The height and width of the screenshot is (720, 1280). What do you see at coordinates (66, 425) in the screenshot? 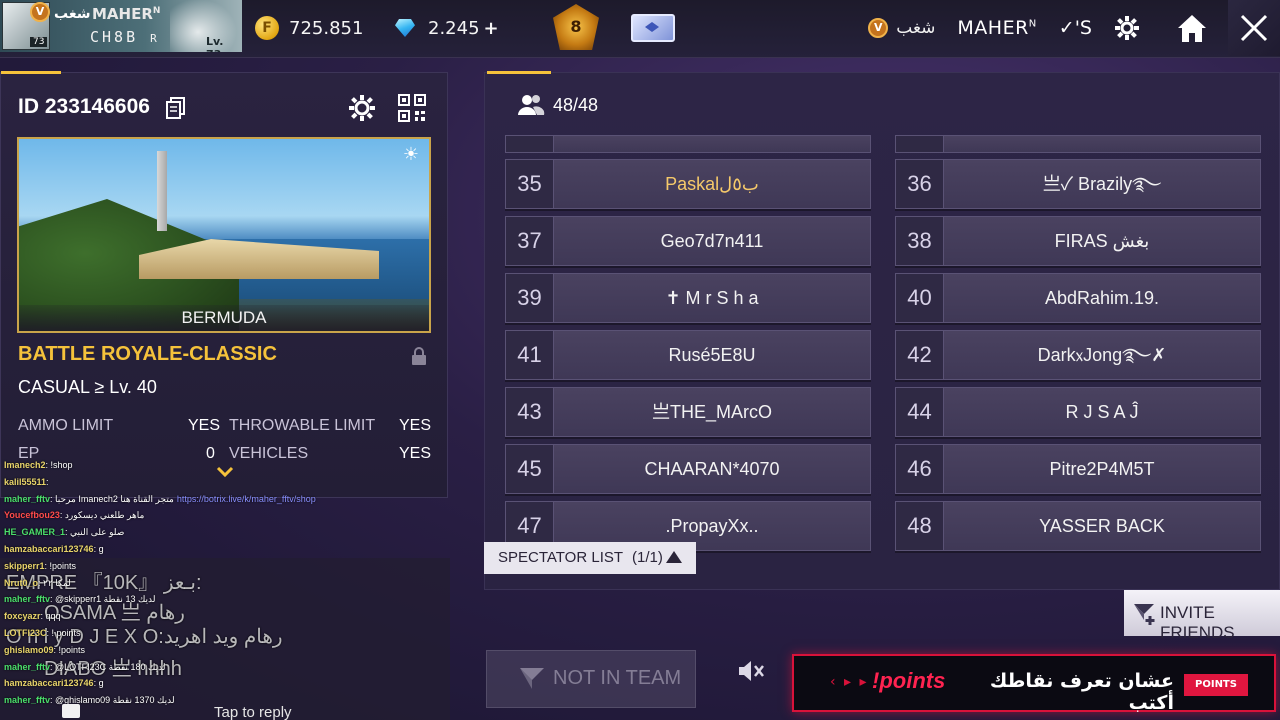
I see `rule-label: AMMO LIMIT` at bounding box center [66, 425].